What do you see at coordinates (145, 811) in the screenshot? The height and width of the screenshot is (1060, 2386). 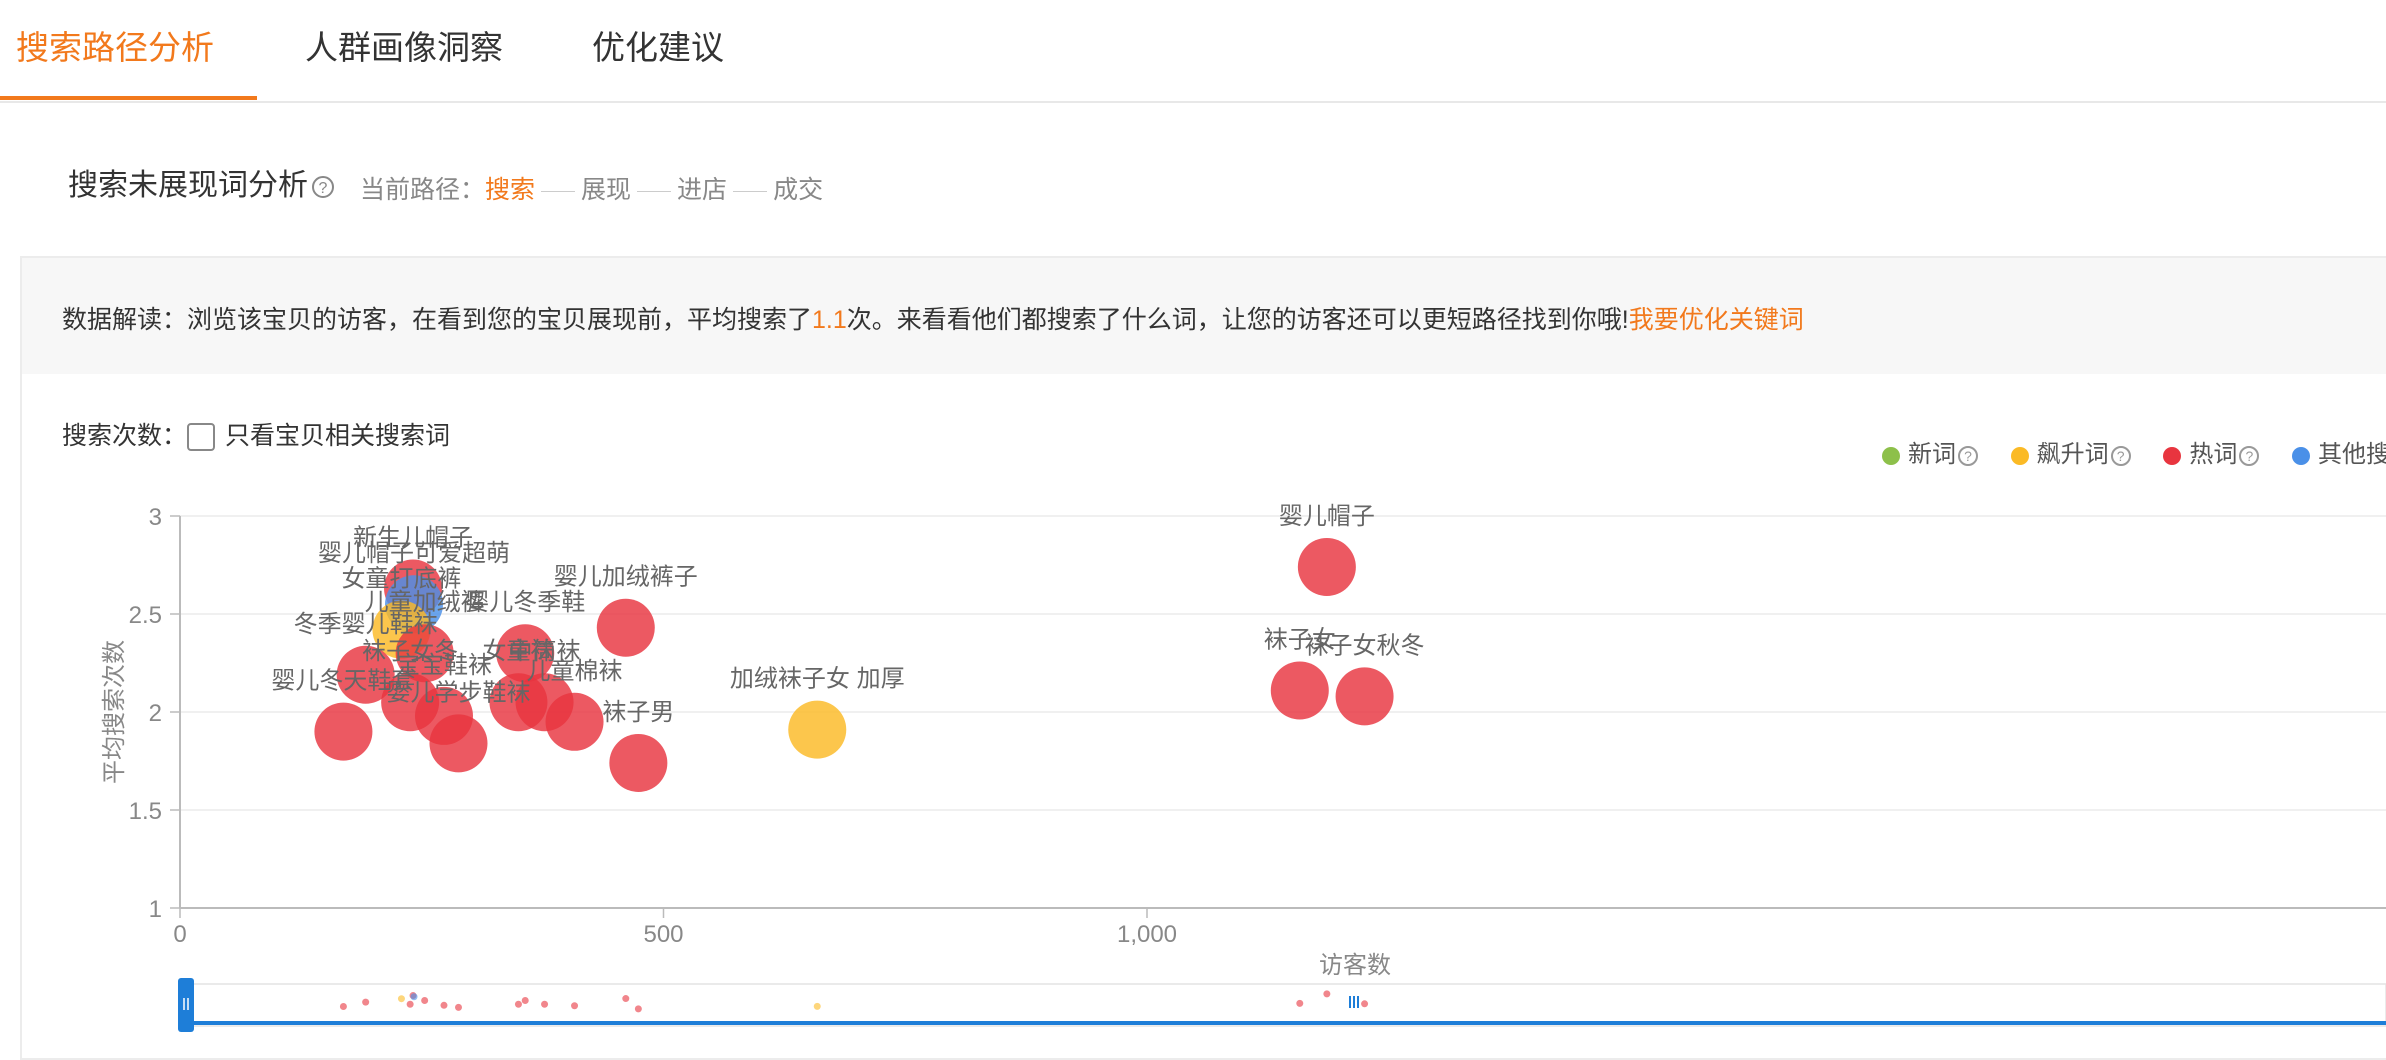 I see `y-tick-label: 1.5` at bounding box center [145, 811].